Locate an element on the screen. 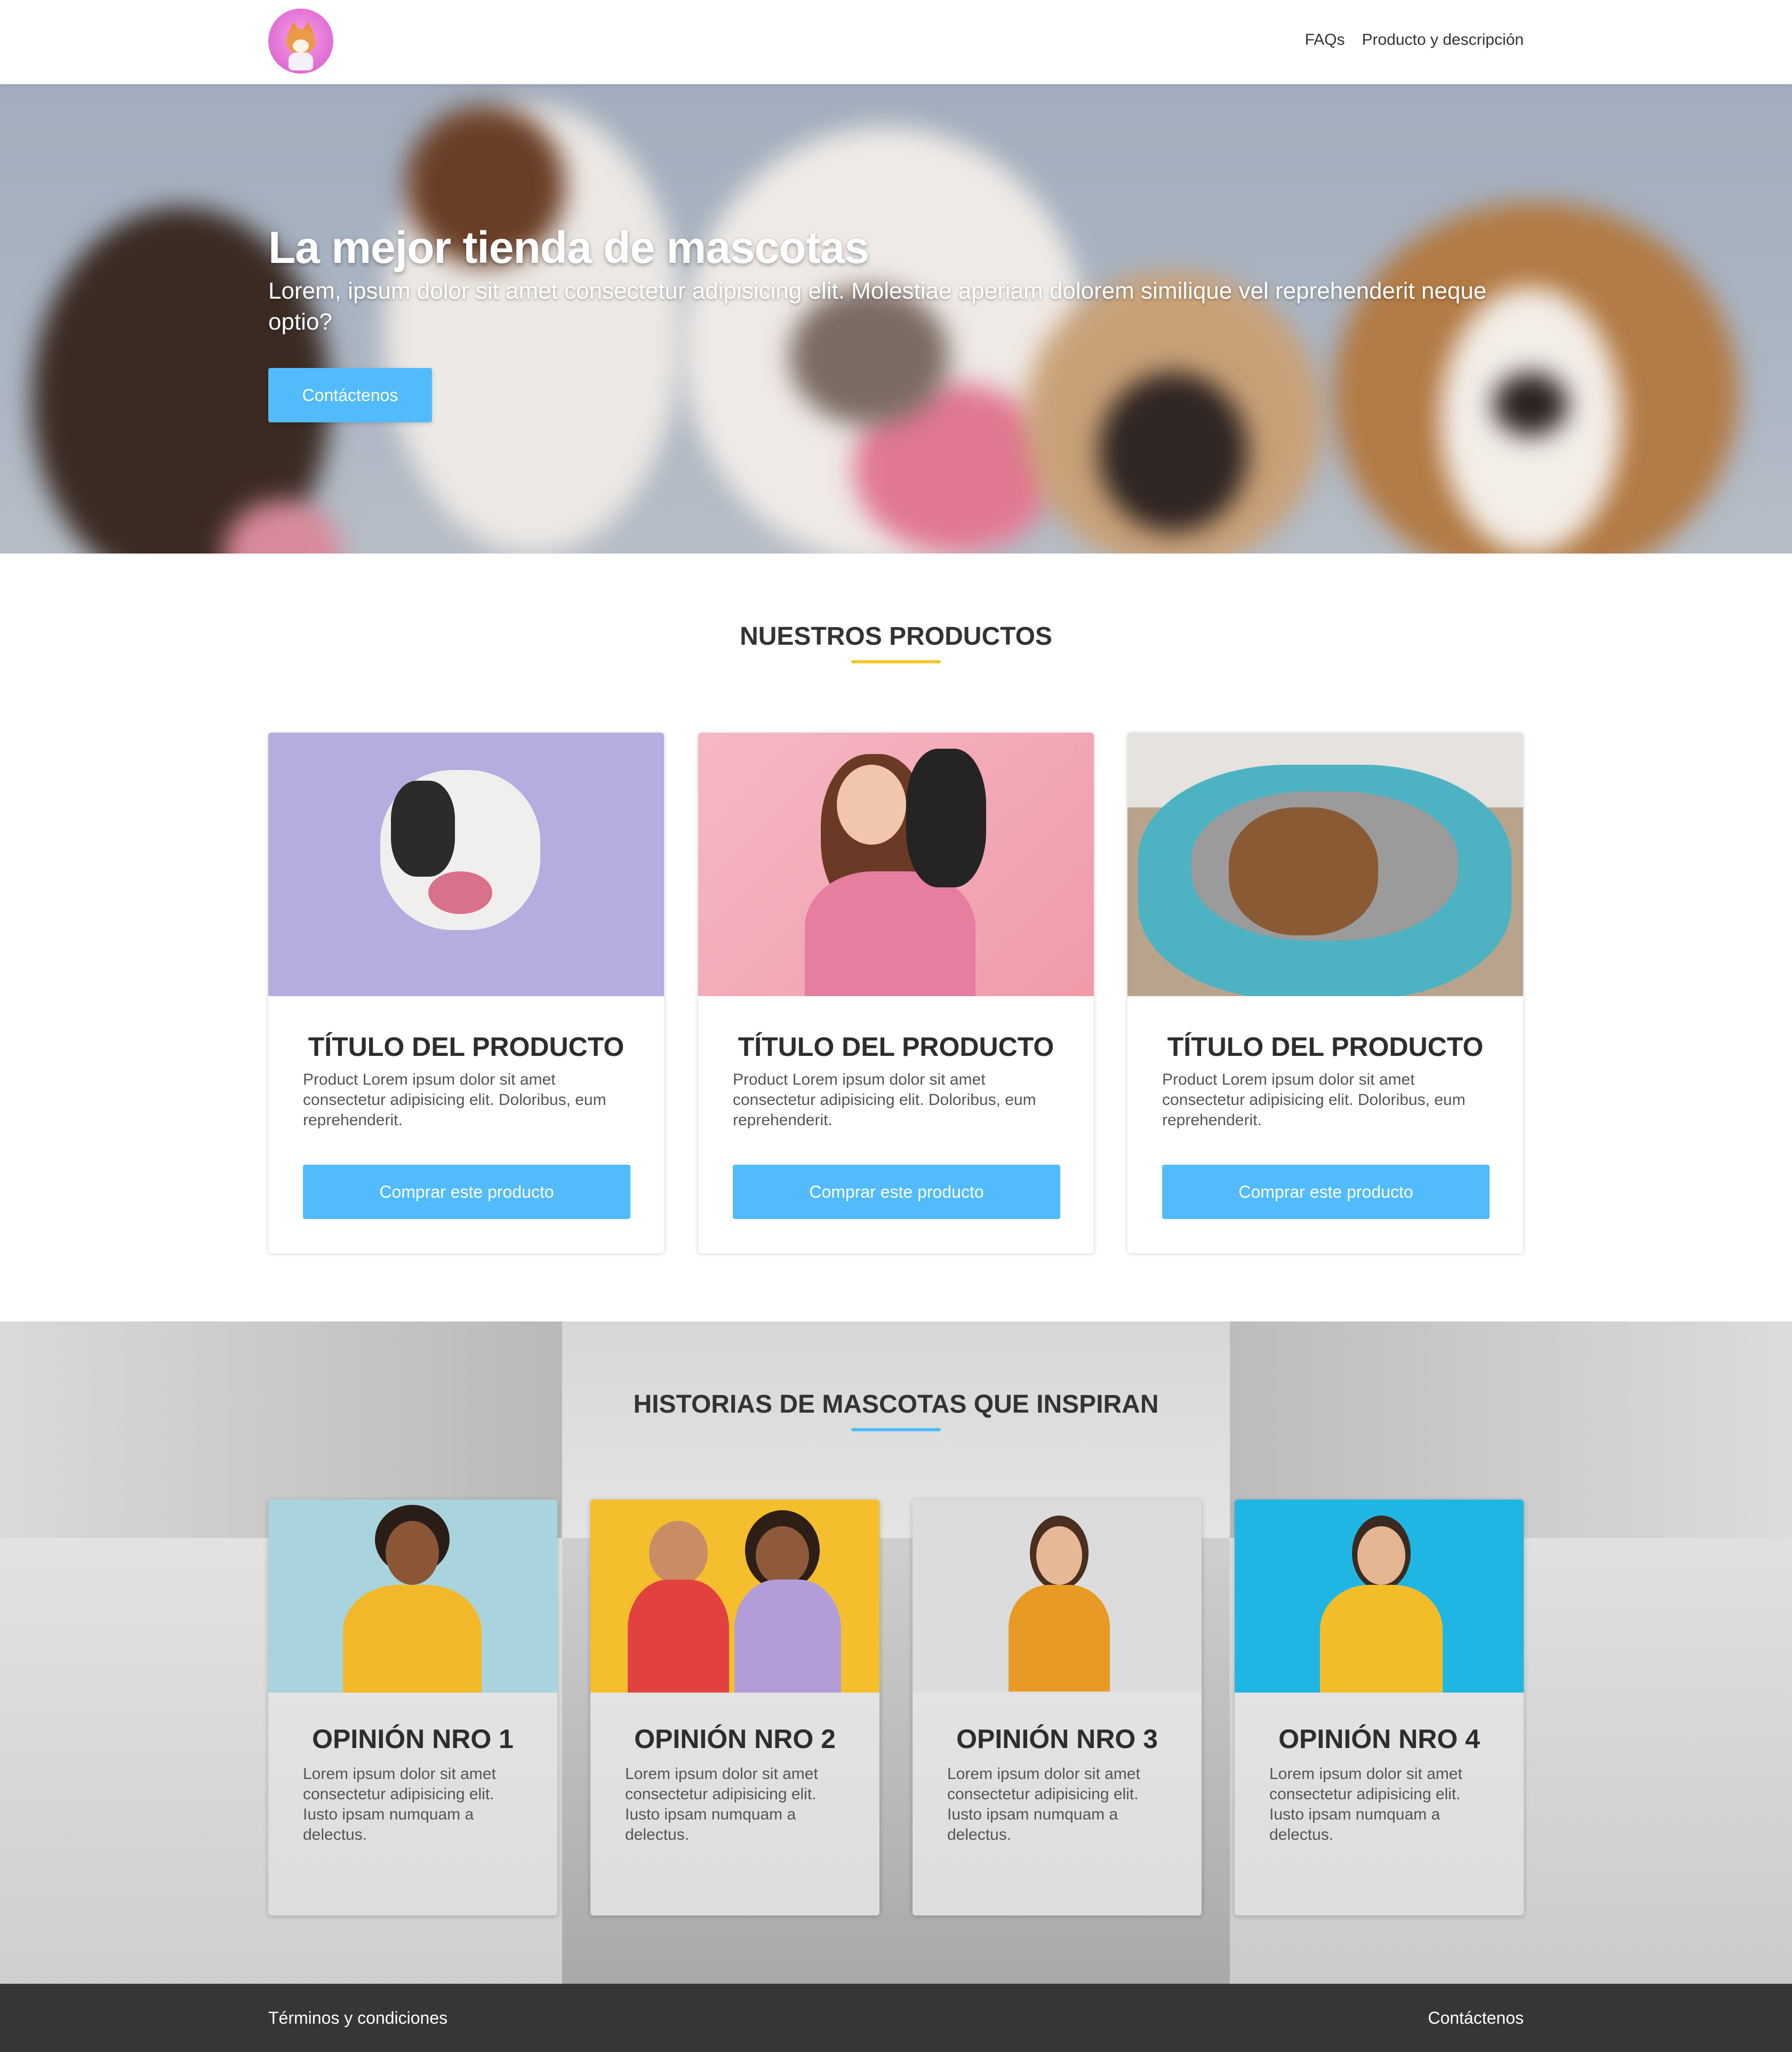 The image size is (1792, 2052). footer: Términos y condiciones Contáctenos is located at coordinates (896, 2018).